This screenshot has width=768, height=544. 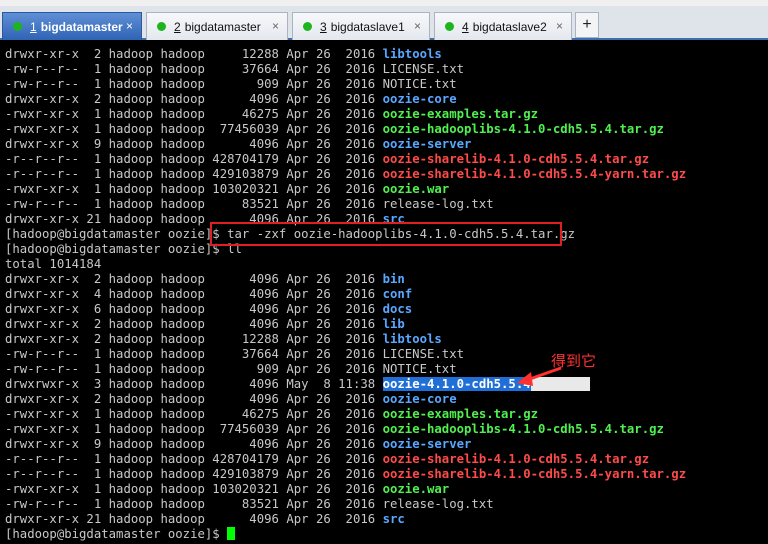 What do you see at coordinates (222, 26) in the screenshot?
I see `tab-label: bigdatamaster` at bounding box center [222, 26].